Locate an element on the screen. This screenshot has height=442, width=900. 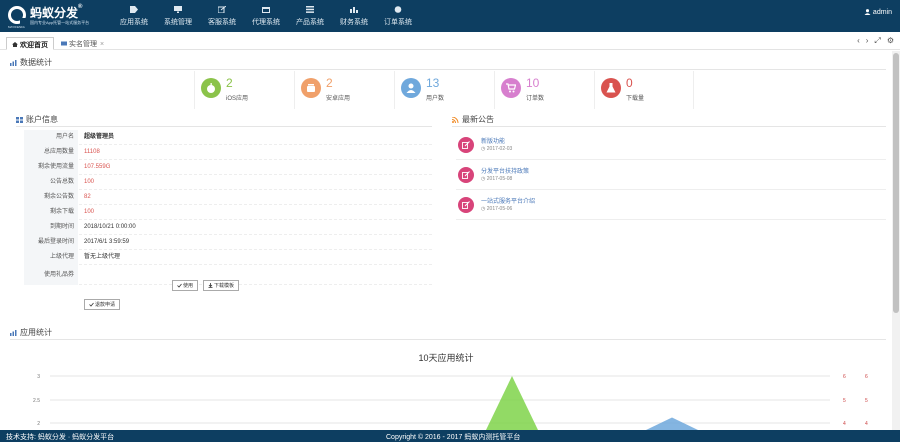
menu-item-label: 应用系统 is located at coordinates (134, 22).